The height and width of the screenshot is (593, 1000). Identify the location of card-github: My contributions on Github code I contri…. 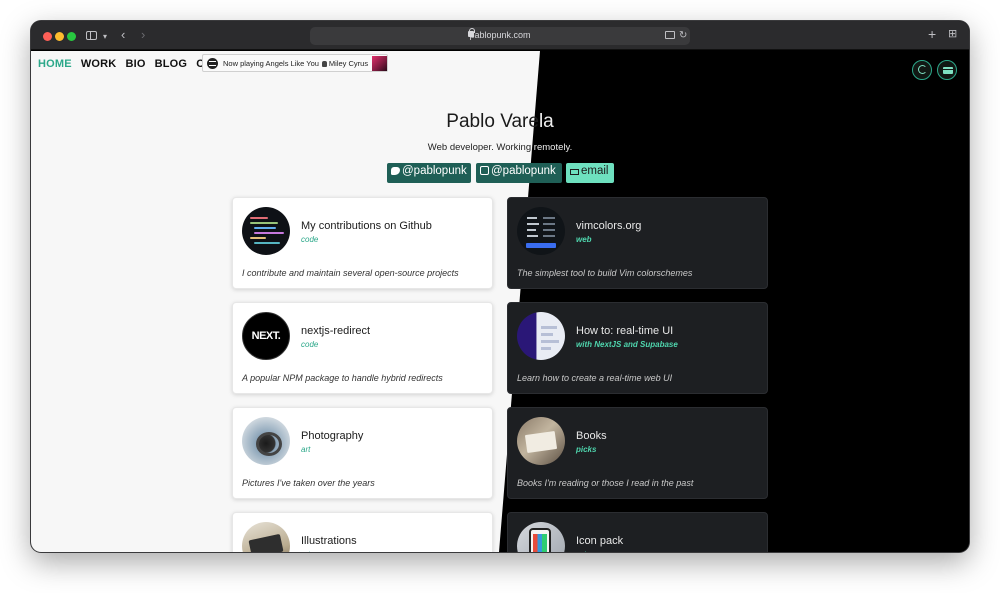
(362, 243).